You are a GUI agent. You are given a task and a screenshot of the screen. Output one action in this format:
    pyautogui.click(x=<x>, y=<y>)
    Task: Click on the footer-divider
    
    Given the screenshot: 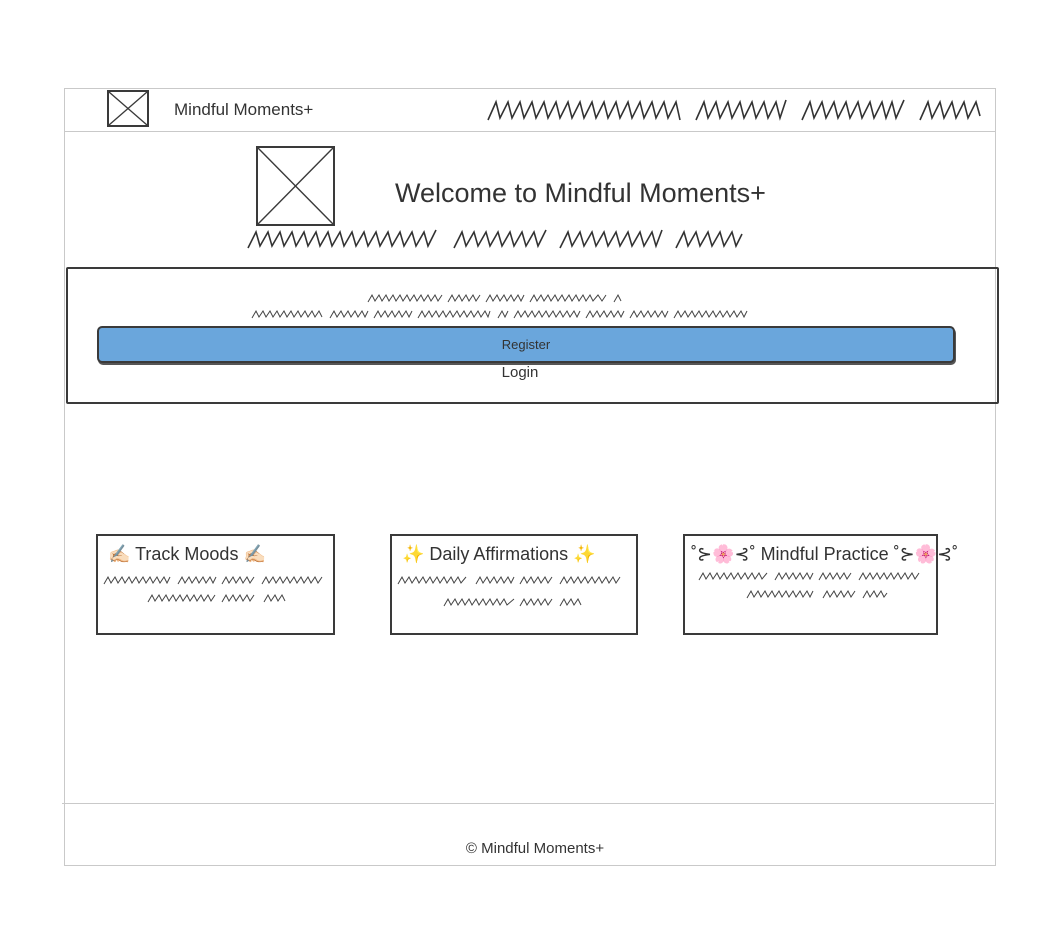 What is the action you would take?
    pyautogui.click(x=528, y=803)
    